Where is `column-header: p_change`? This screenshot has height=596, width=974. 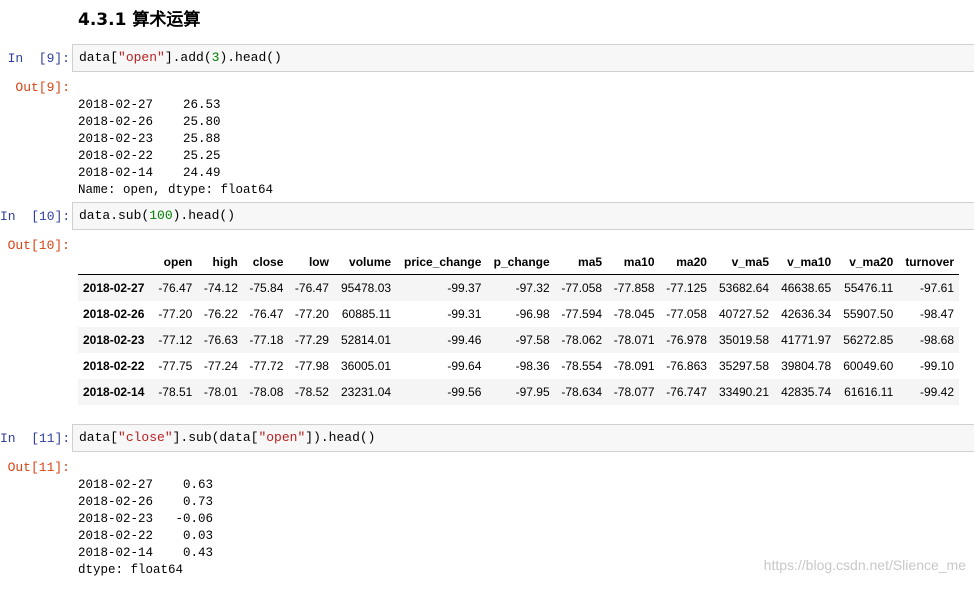
column-header: p_change is located at coordinates (520, 262).